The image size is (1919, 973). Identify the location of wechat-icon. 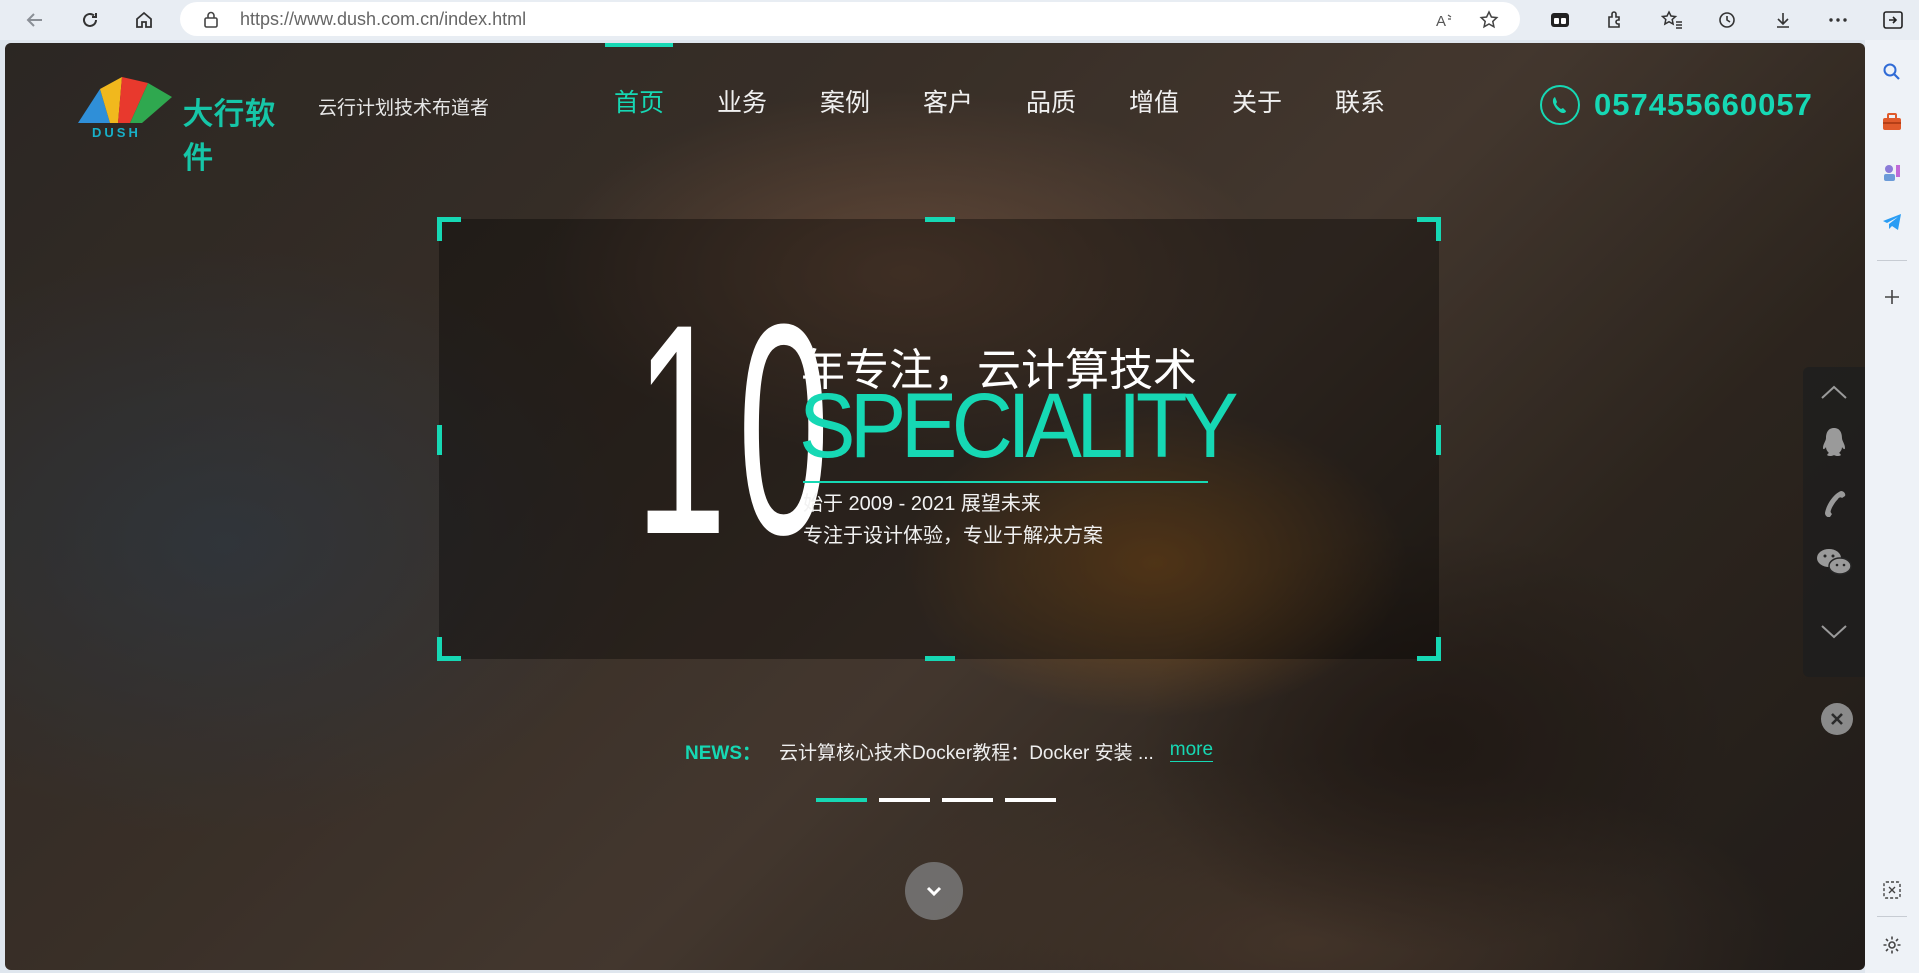
(1834, 562).